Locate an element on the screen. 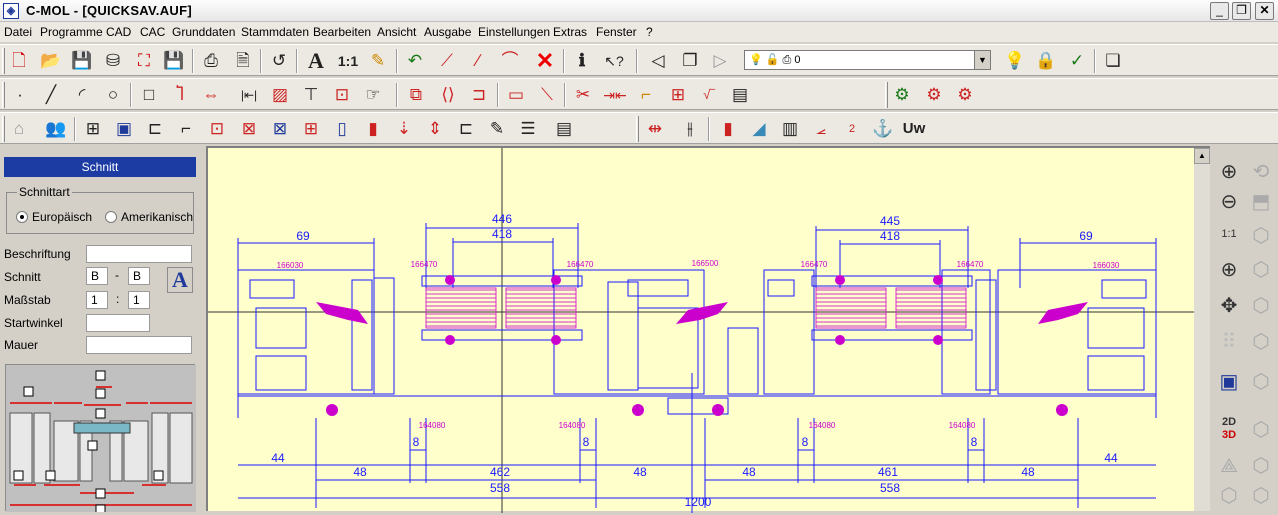 Image resolution: width=1278 pixels, height=515 pixels. cube-view-2-icon: ⬡ is located at coordinates (1261, 270).